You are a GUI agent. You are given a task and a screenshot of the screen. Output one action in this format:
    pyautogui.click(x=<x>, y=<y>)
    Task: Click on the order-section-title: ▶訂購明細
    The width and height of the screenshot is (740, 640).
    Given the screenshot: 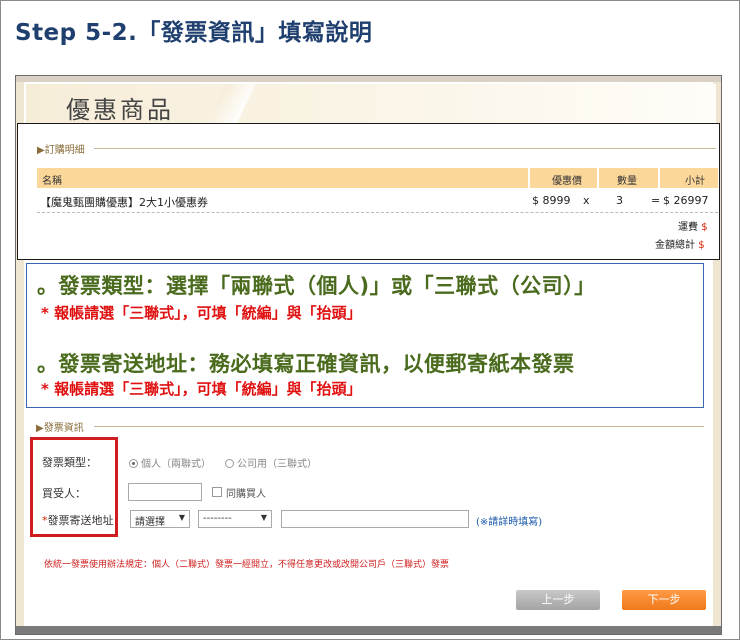 What is the action you would take?
    pyautogui.click(x=61, y=150)
    